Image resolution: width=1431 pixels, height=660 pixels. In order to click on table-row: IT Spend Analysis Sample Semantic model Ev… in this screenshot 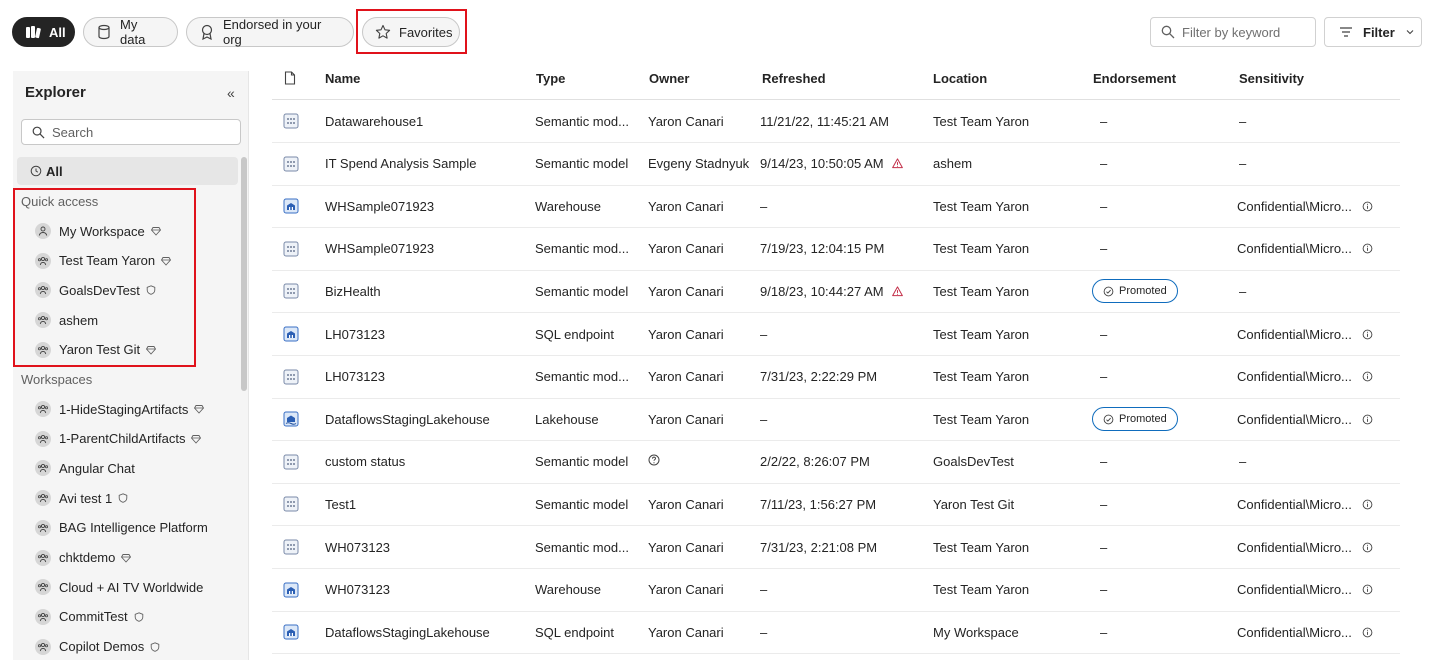, I will do `click(836, 164)`.